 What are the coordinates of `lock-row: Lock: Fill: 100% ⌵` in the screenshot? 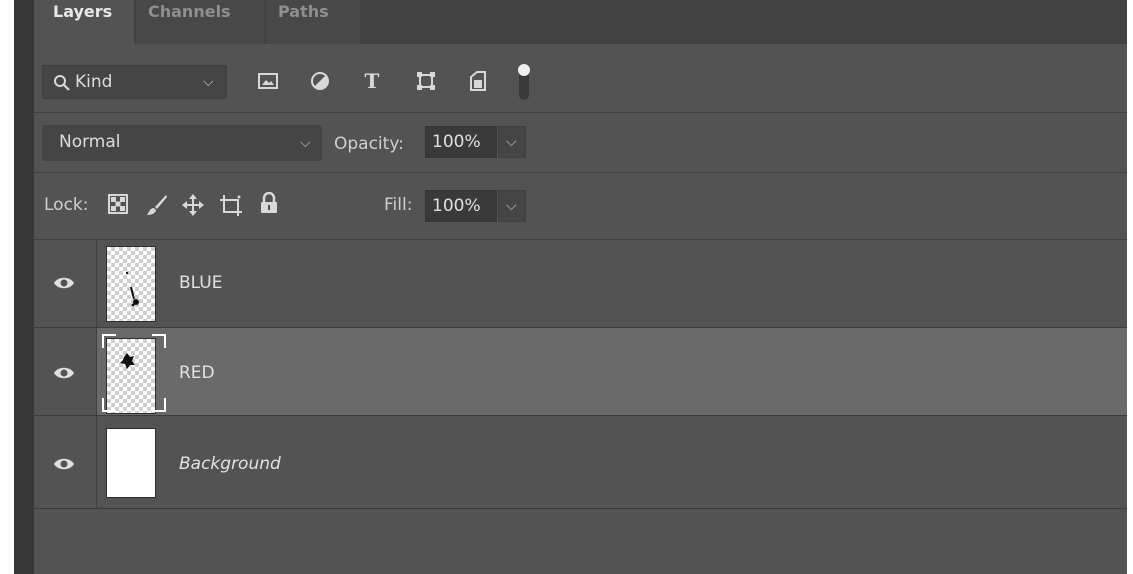 It's located at (580, 206).